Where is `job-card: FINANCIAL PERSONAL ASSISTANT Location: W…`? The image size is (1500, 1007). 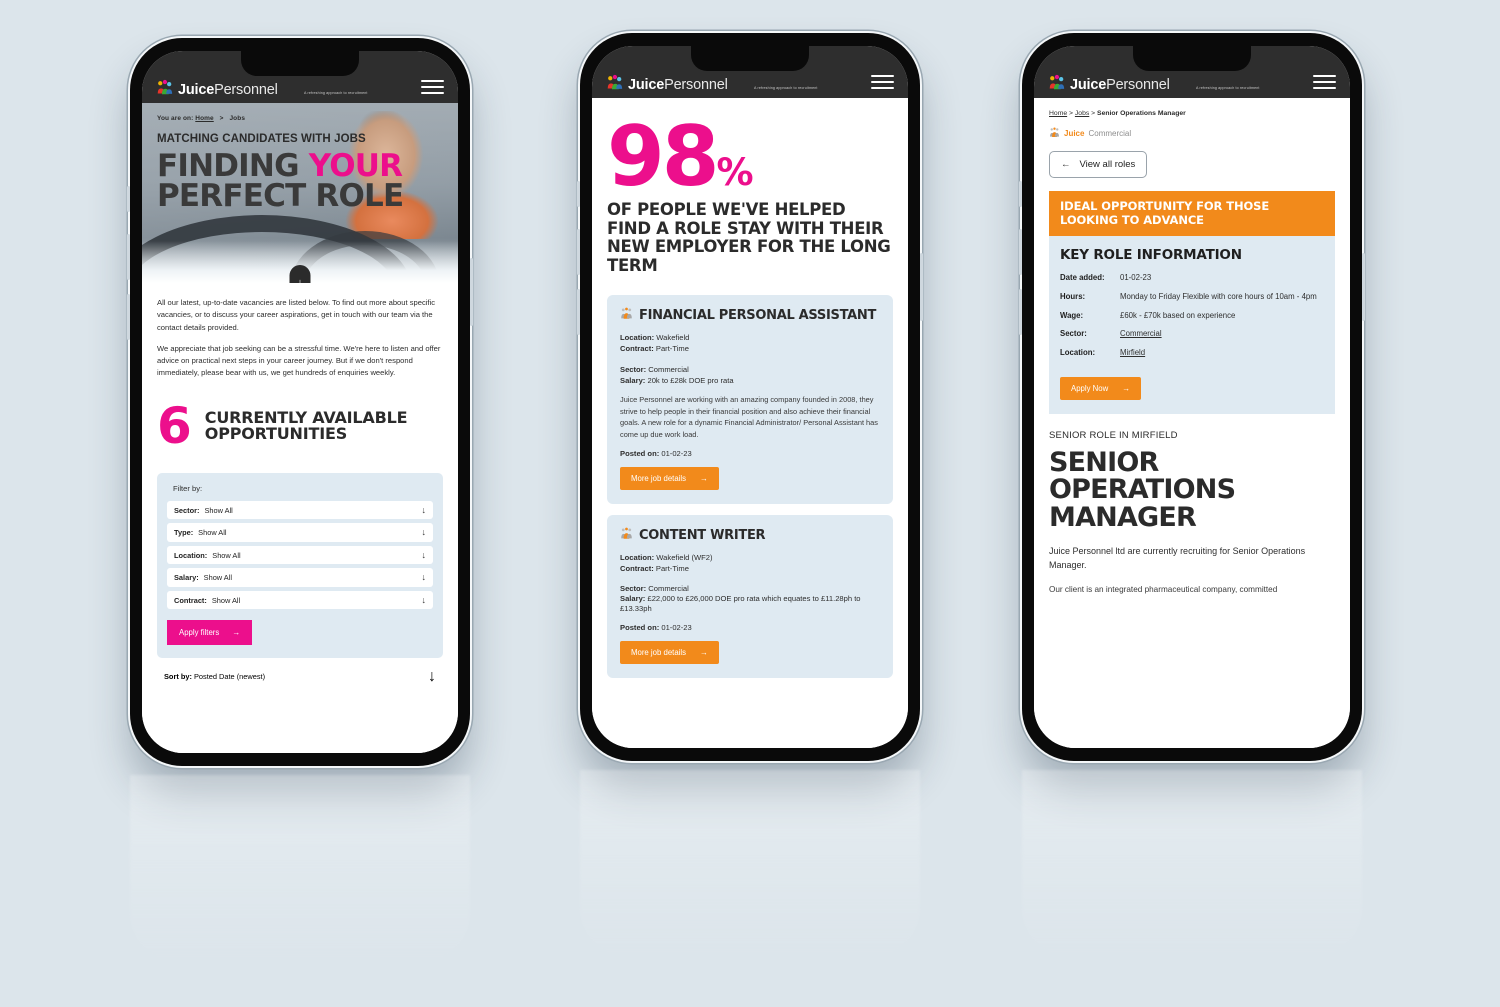
job-card: FINANCIAL PERSONAL ASSISTANT Location: W… is located at coordinates (750, 400).